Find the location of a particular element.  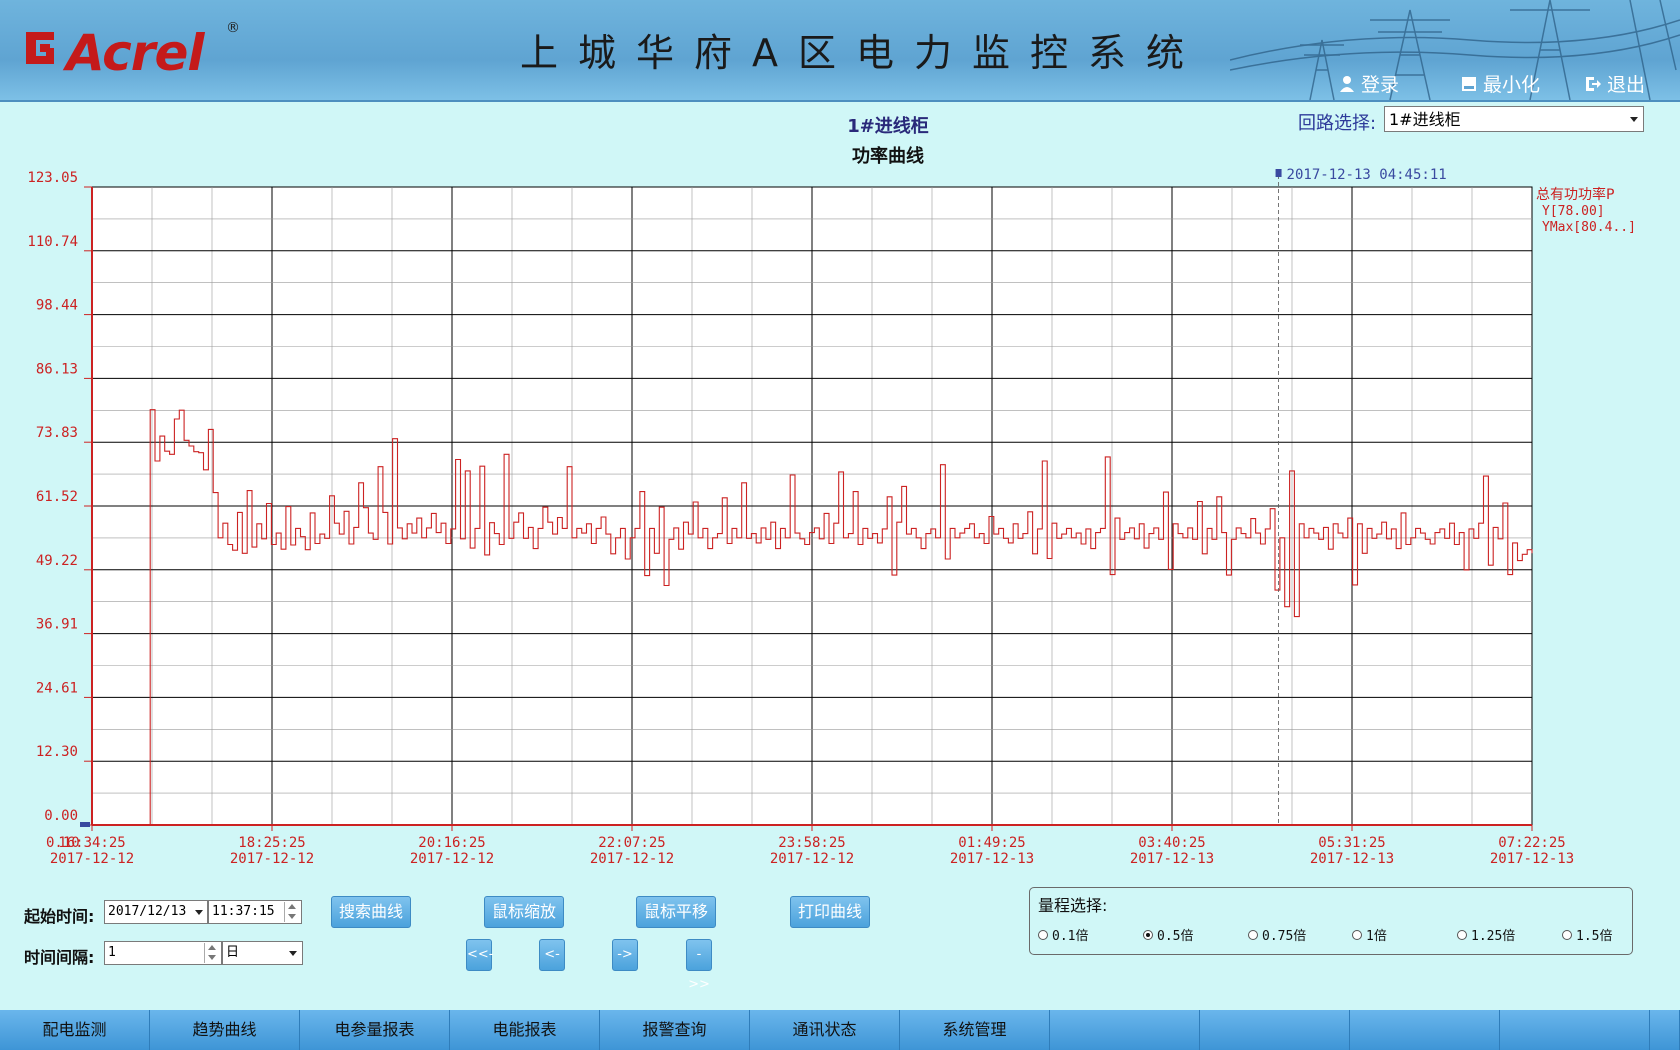

start-date-value: 2017/12/13 is located at coordinates (147, 911).